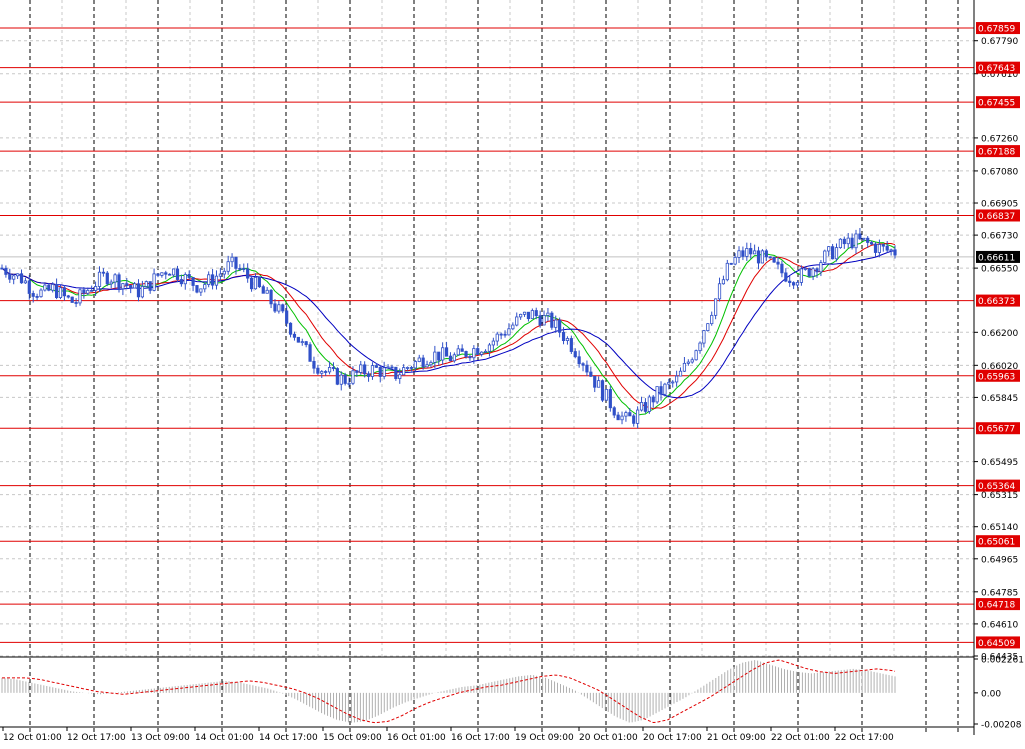 The height and width of the screenshot is (749, 1025). I want to click on oscillator-y-tick-label: 0.00, so click(991, 694).